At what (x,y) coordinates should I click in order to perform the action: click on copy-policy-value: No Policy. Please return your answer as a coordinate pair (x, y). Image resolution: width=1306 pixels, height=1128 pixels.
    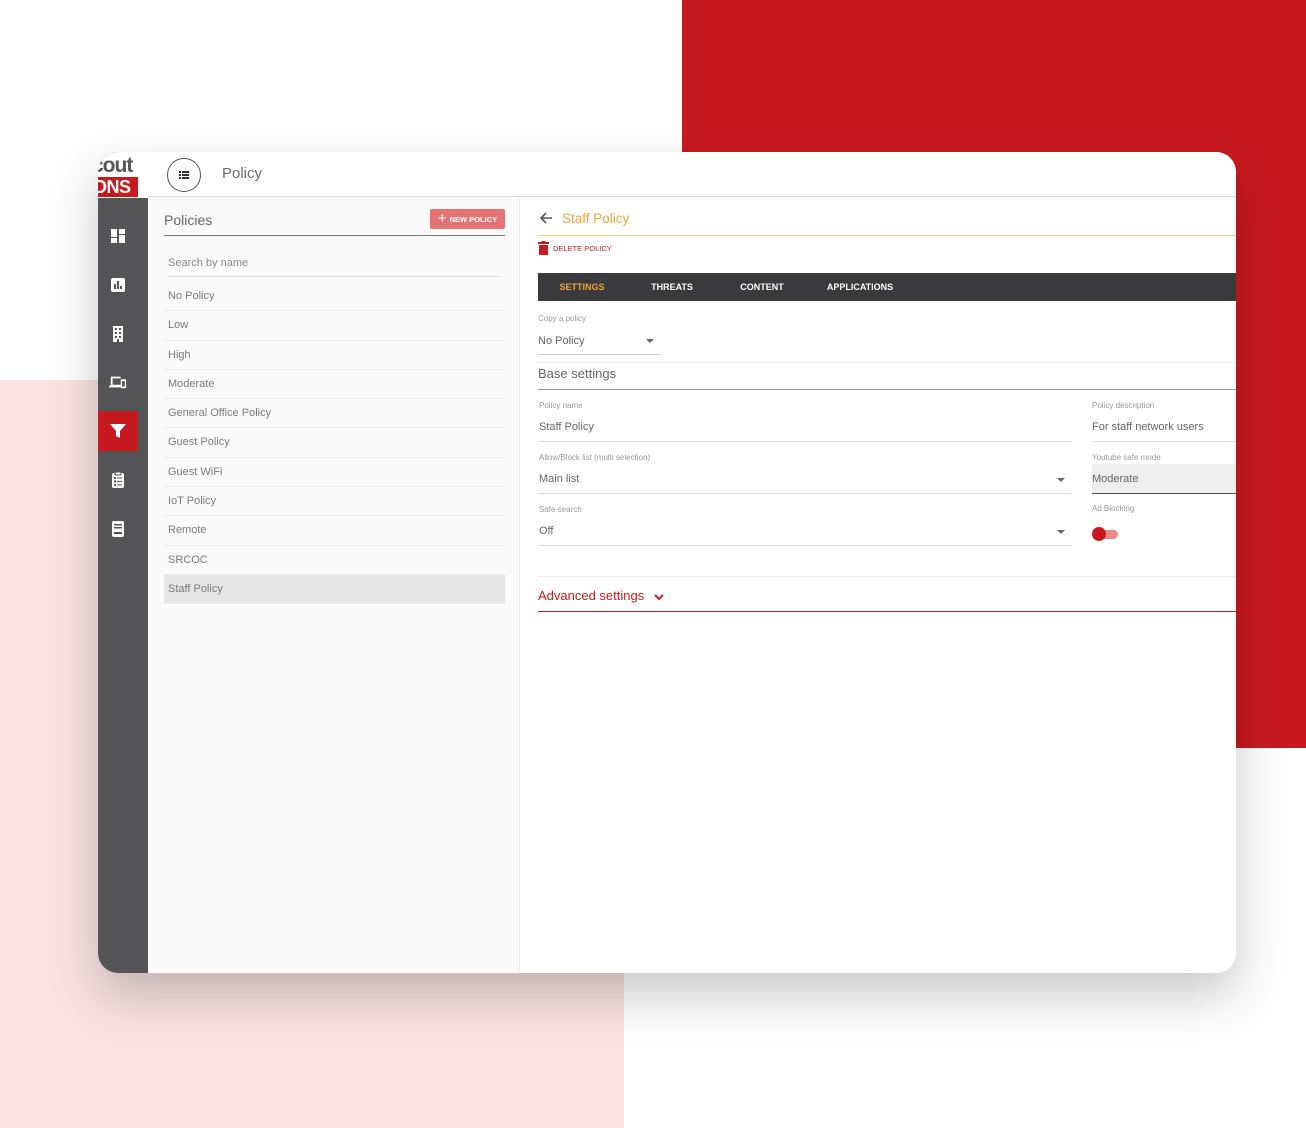
    Looking at the image, I should click on (561, 341).